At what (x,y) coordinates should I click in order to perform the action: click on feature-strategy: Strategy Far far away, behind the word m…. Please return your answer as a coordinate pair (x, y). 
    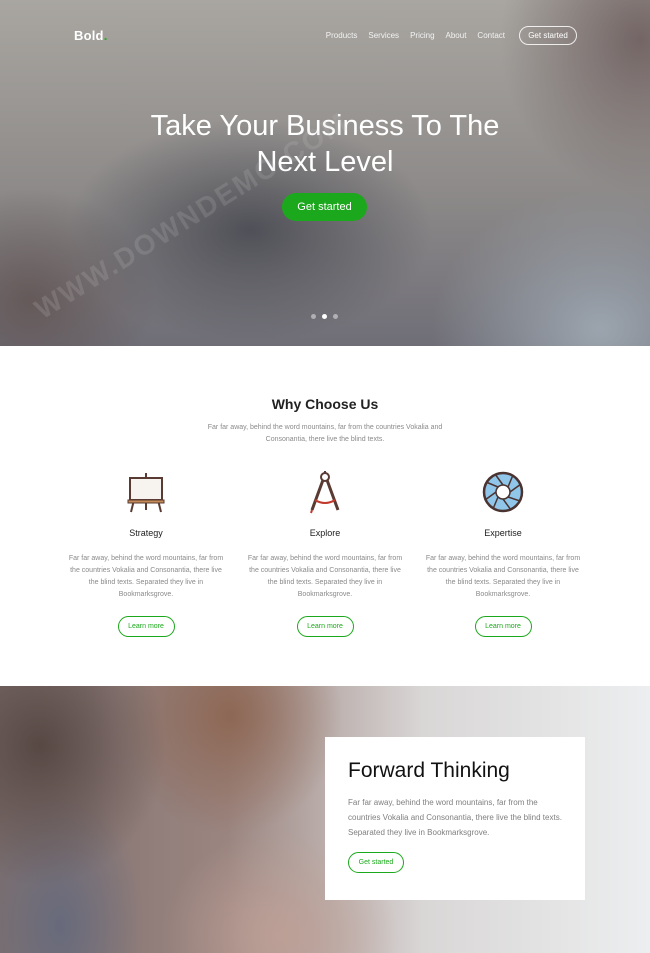
    Looking at the image, I should click on (146, 553).